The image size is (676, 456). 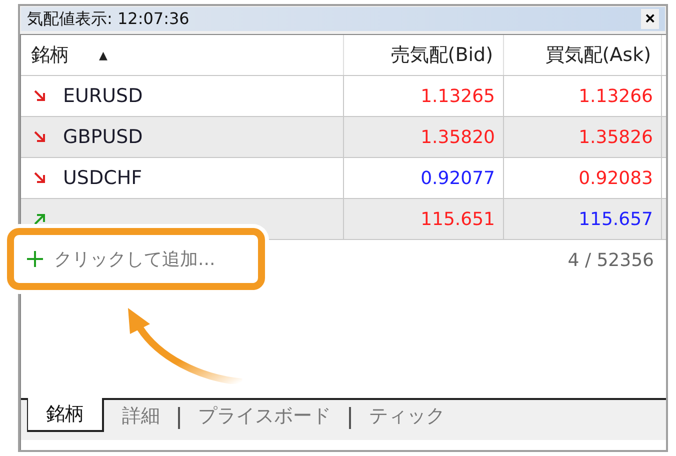 What do you see at coordinates (424, 219) in the screenshot?
I see `table-cell: 115.651` at bounding box center [424, 219].